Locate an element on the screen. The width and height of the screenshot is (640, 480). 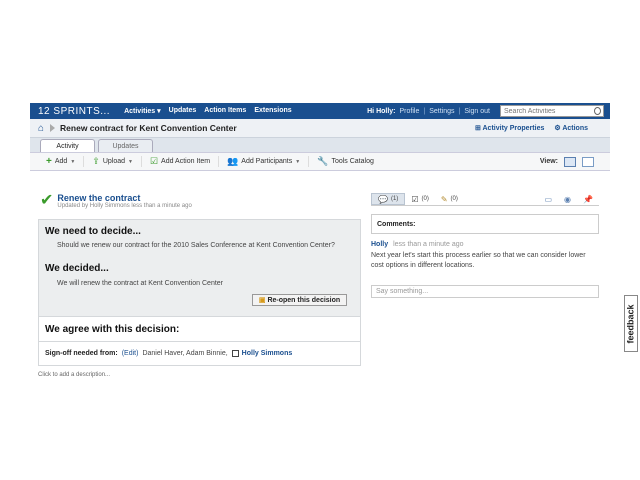
list-view-icon is located at coordinates (570, 161).